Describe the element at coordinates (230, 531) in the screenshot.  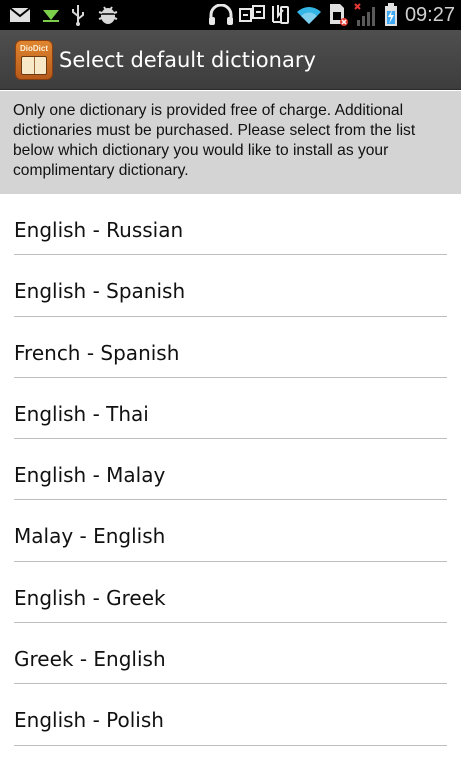
I see `dictionary-list-item: Malay - English` at that location.